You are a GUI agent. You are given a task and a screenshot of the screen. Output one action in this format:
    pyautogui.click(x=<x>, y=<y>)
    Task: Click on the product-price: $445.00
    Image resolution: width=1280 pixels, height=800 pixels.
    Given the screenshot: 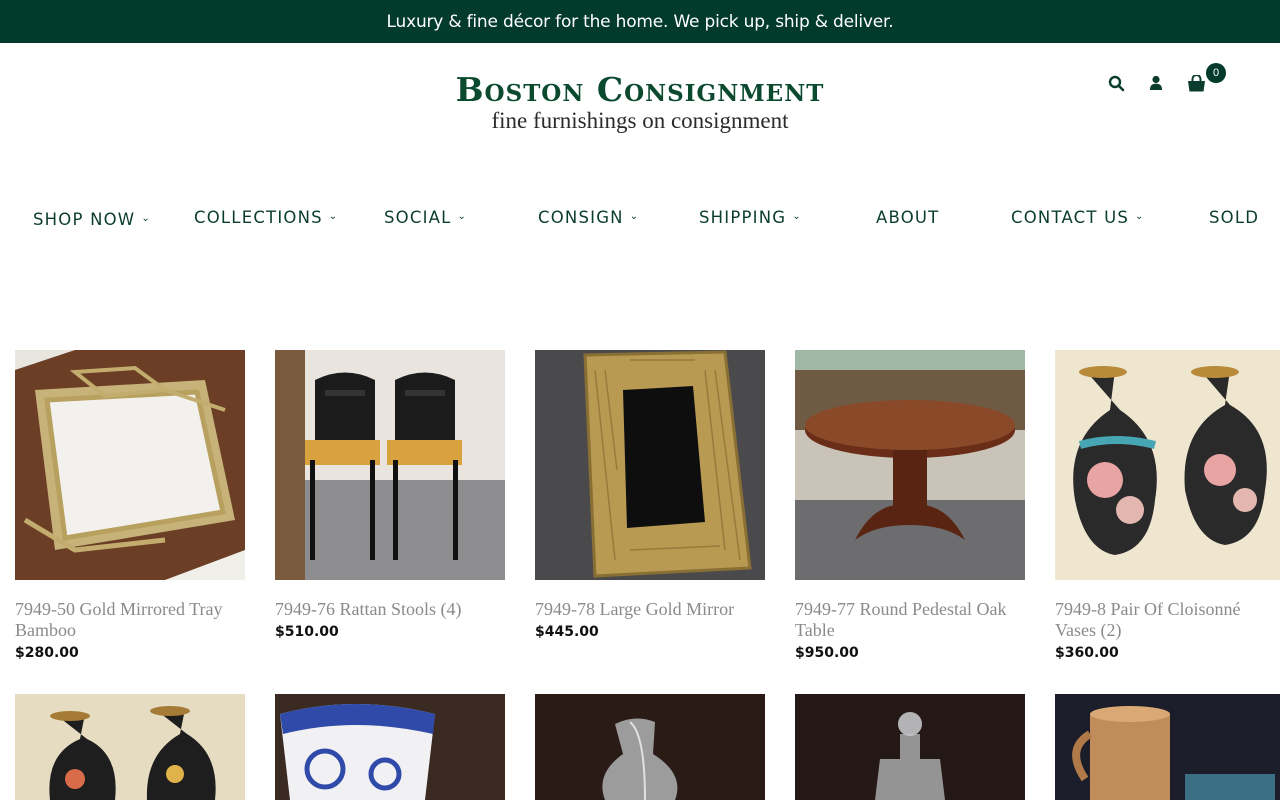 What is the action you would take?
    pyautogui.click(x=567, y=632)
    